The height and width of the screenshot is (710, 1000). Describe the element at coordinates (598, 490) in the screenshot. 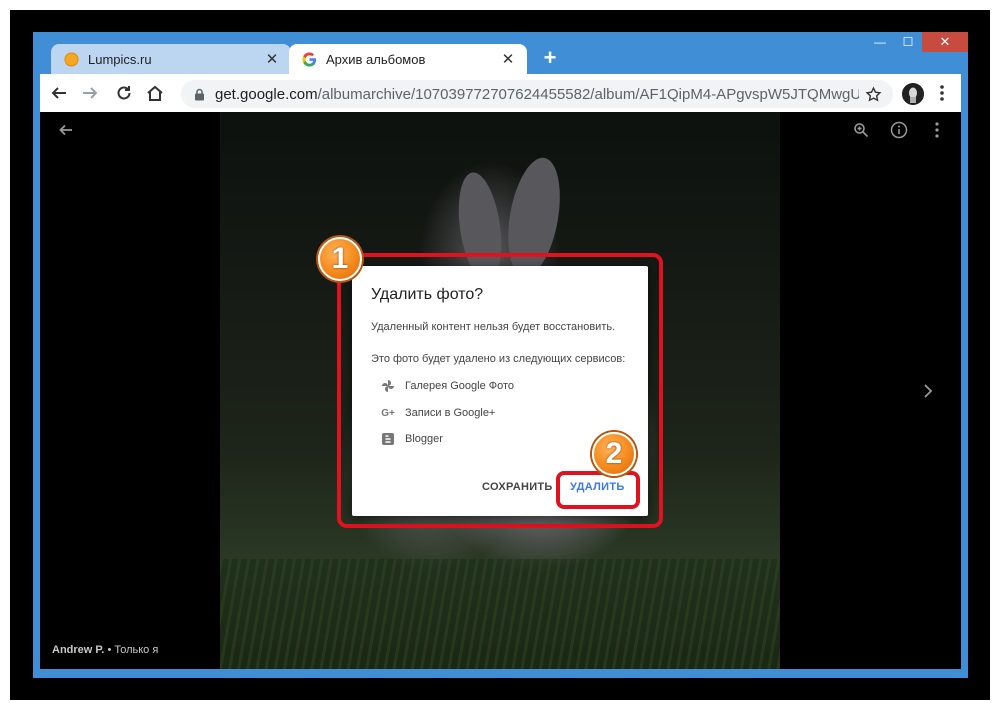

I see `delete-button-highlight-frame` at that location.